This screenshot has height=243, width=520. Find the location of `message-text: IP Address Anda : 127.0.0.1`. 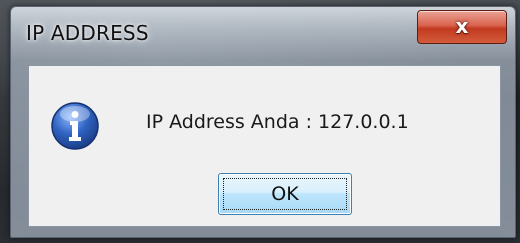

message-text: IP Address Anda : 127.0.0.1 is located at coordinates (277, 122).